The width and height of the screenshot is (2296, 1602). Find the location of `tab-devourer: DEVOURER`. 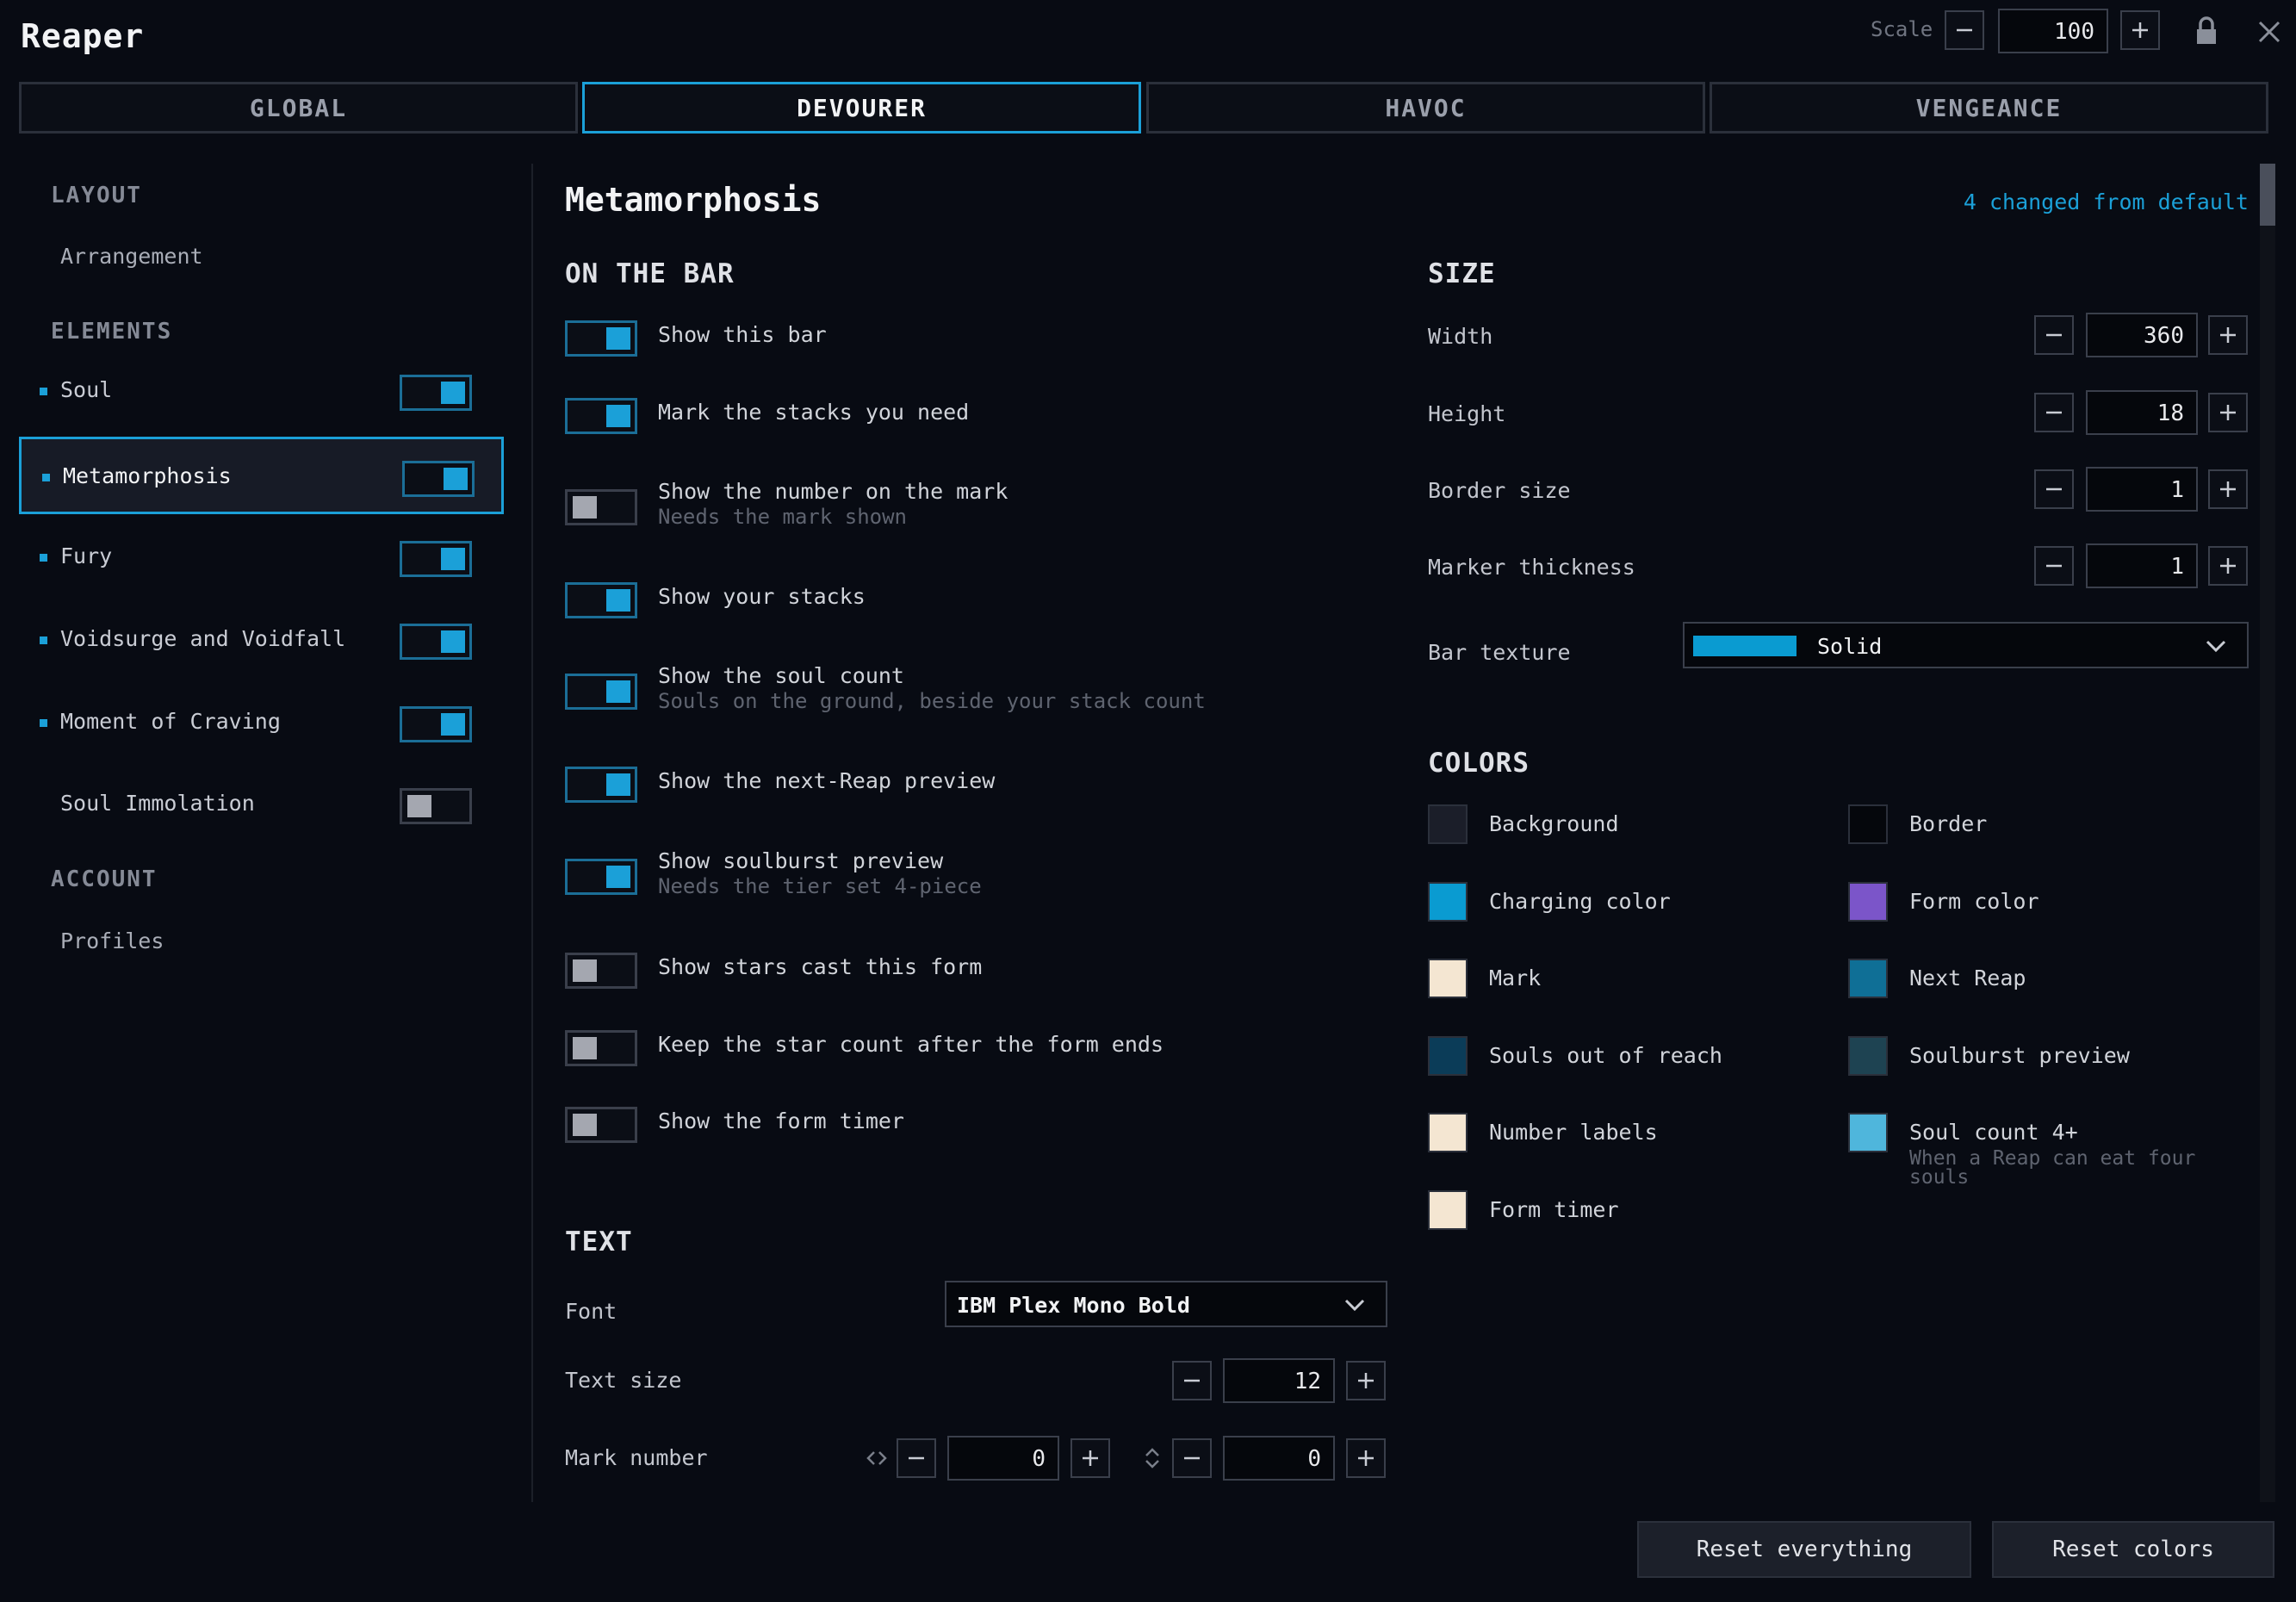

tab-devourer: DEVOURER is located at coordinates (861, 108).